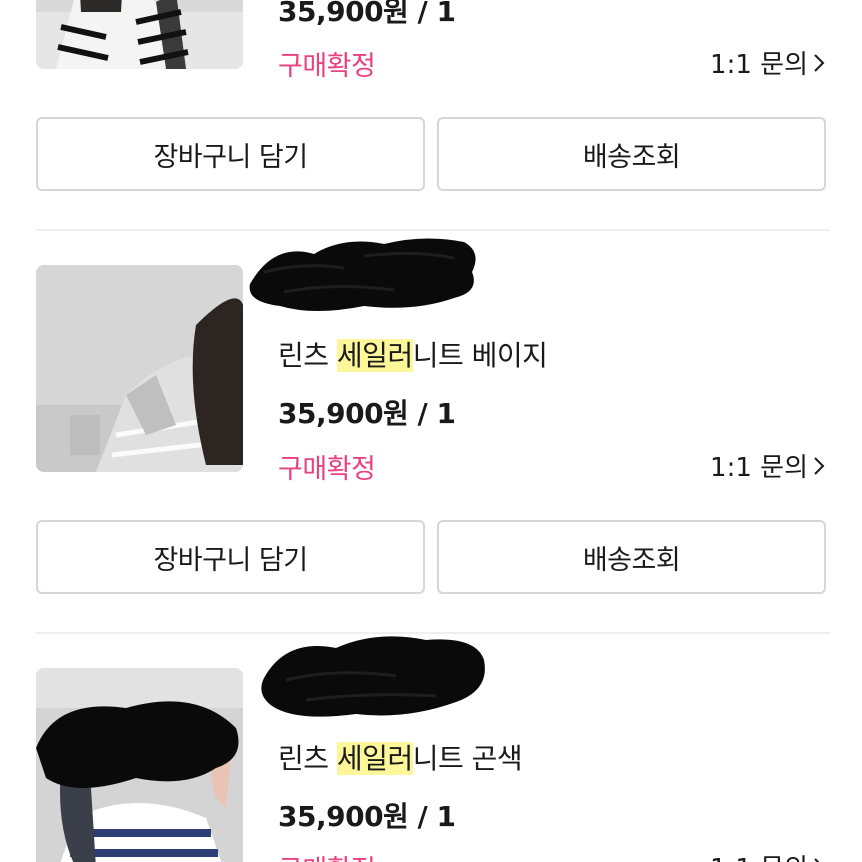 This screenshot has height=862, width=862. What do you see at coordinates (433, 230) in the screenshot?
I see `order-divider` at bounding box center [433, 230].